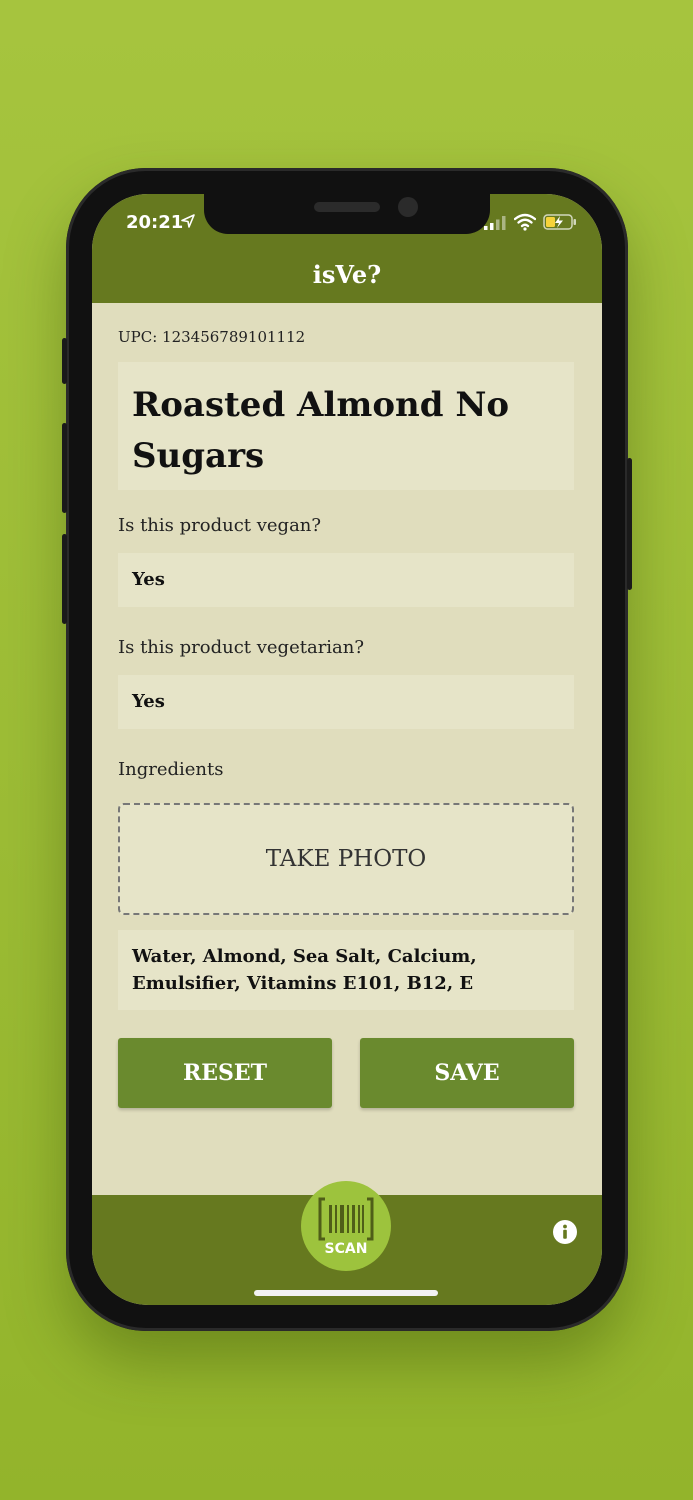  I want to click on product-name: Roasted Almond No Sugars, so click(321, 430).